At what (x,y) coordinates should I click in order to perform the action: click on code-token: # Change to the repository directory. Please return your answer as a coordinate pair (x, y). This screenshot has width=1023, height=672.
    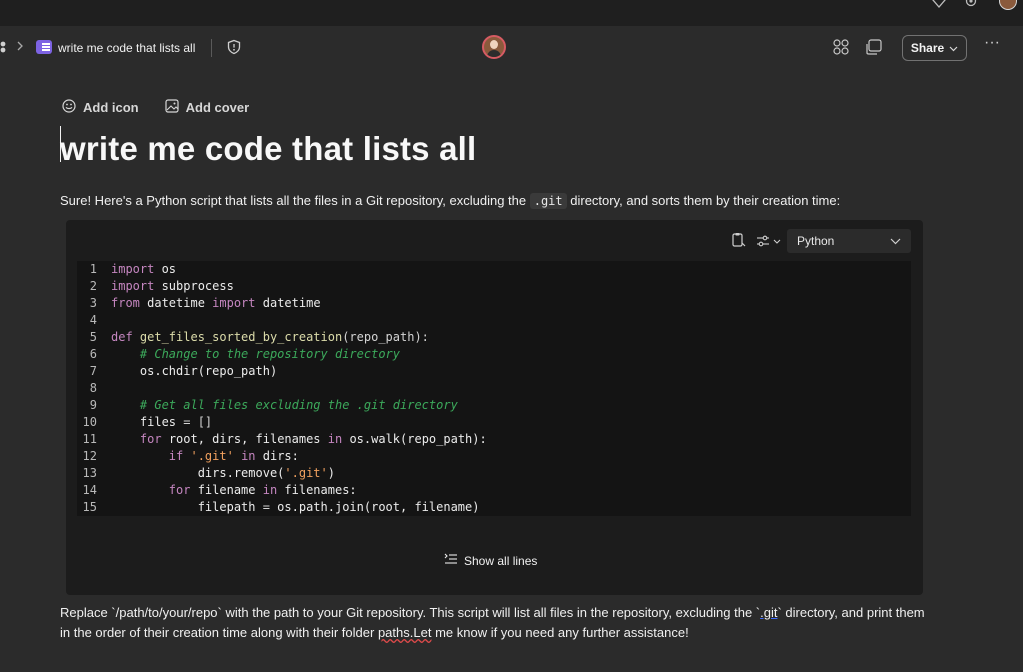
    Looking at the image, I should click on (269, 354).